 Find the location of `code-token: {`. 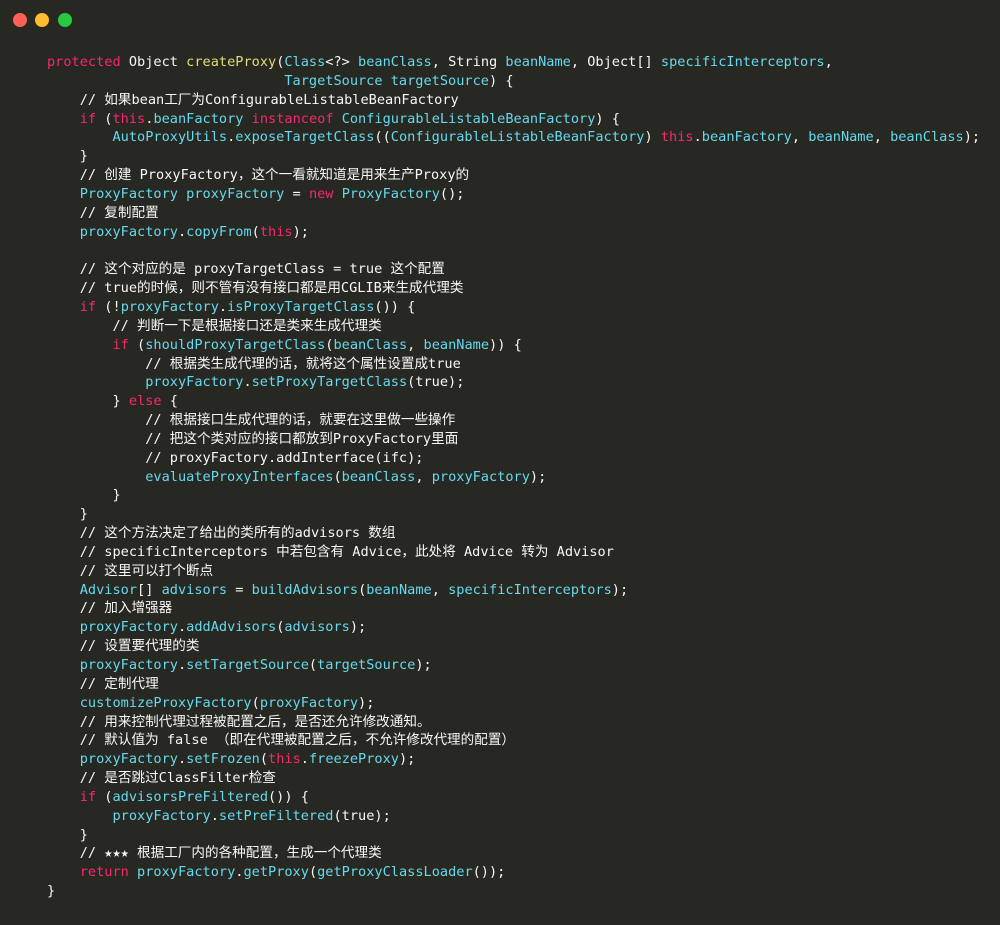

code-token: { is located at coordinates (169, 401).